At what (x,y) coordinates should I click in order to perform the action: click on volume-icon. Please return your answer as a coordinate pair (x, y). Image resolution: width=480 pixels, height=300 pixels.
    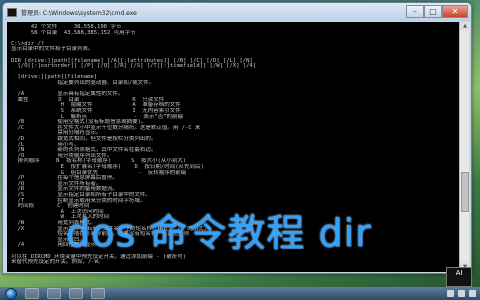
    Looking at the image, I should click on (461, 293).